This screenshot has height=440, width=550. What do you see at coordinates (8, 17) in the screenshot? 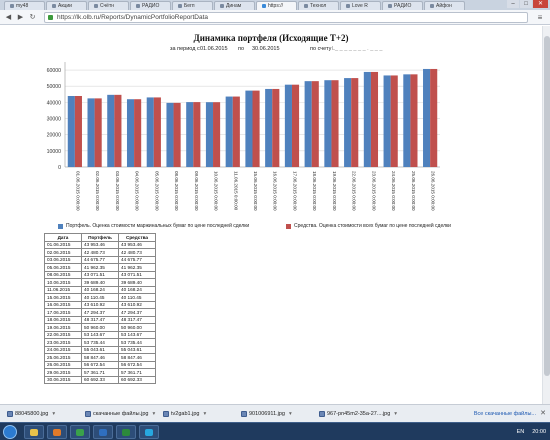
I see `back-arrow-icon: ◀` at bounding box center [8, 17].